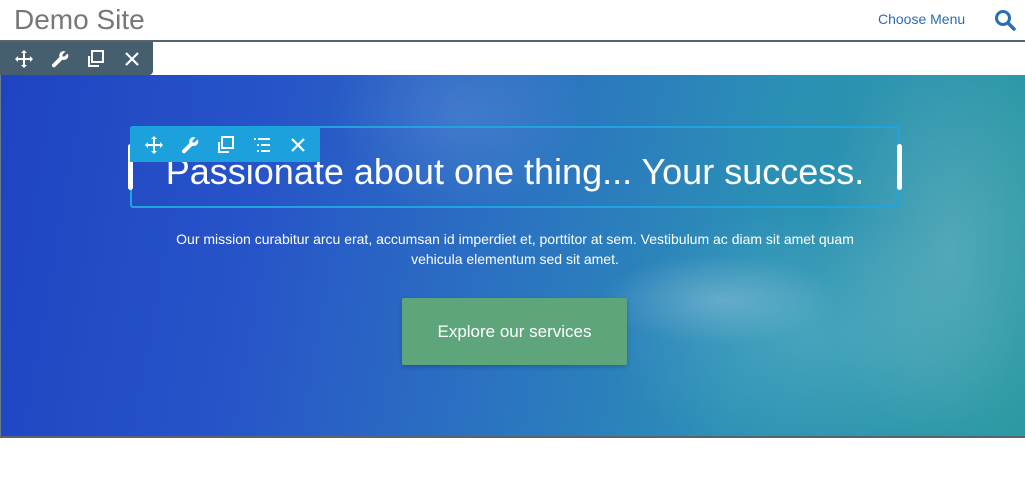 This screenshot has height=493, width=1025. I want to click on site-header: Demo Site Choose Menu, so click(512, 21).